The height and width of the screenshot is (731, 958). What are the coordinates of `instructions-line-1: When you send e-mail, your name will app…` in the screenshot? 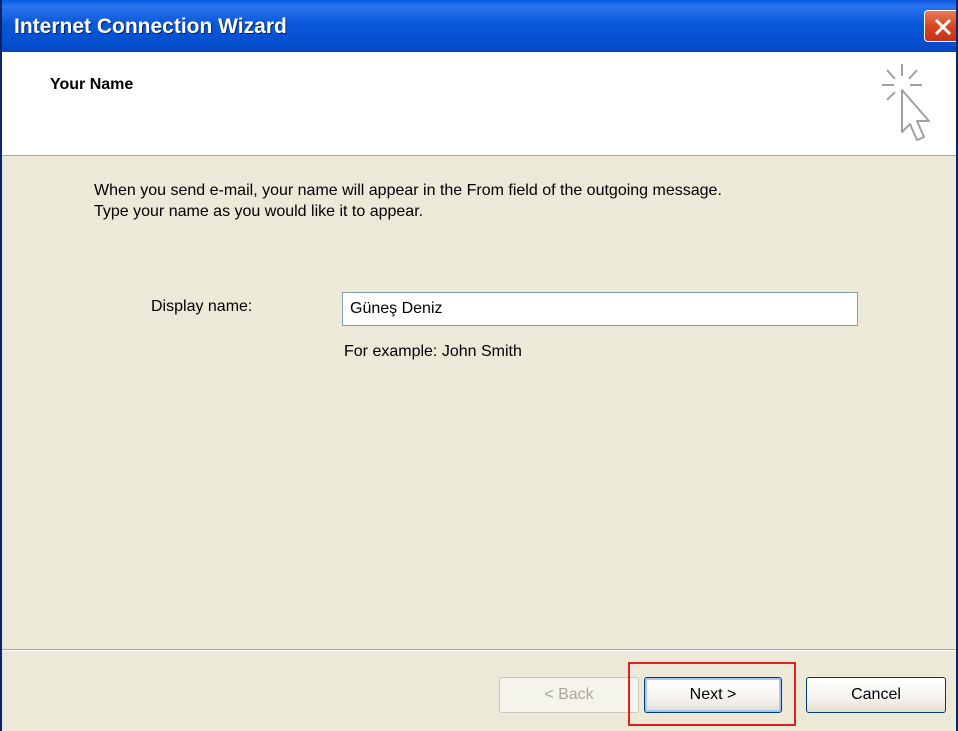 It's located at (408, 190).